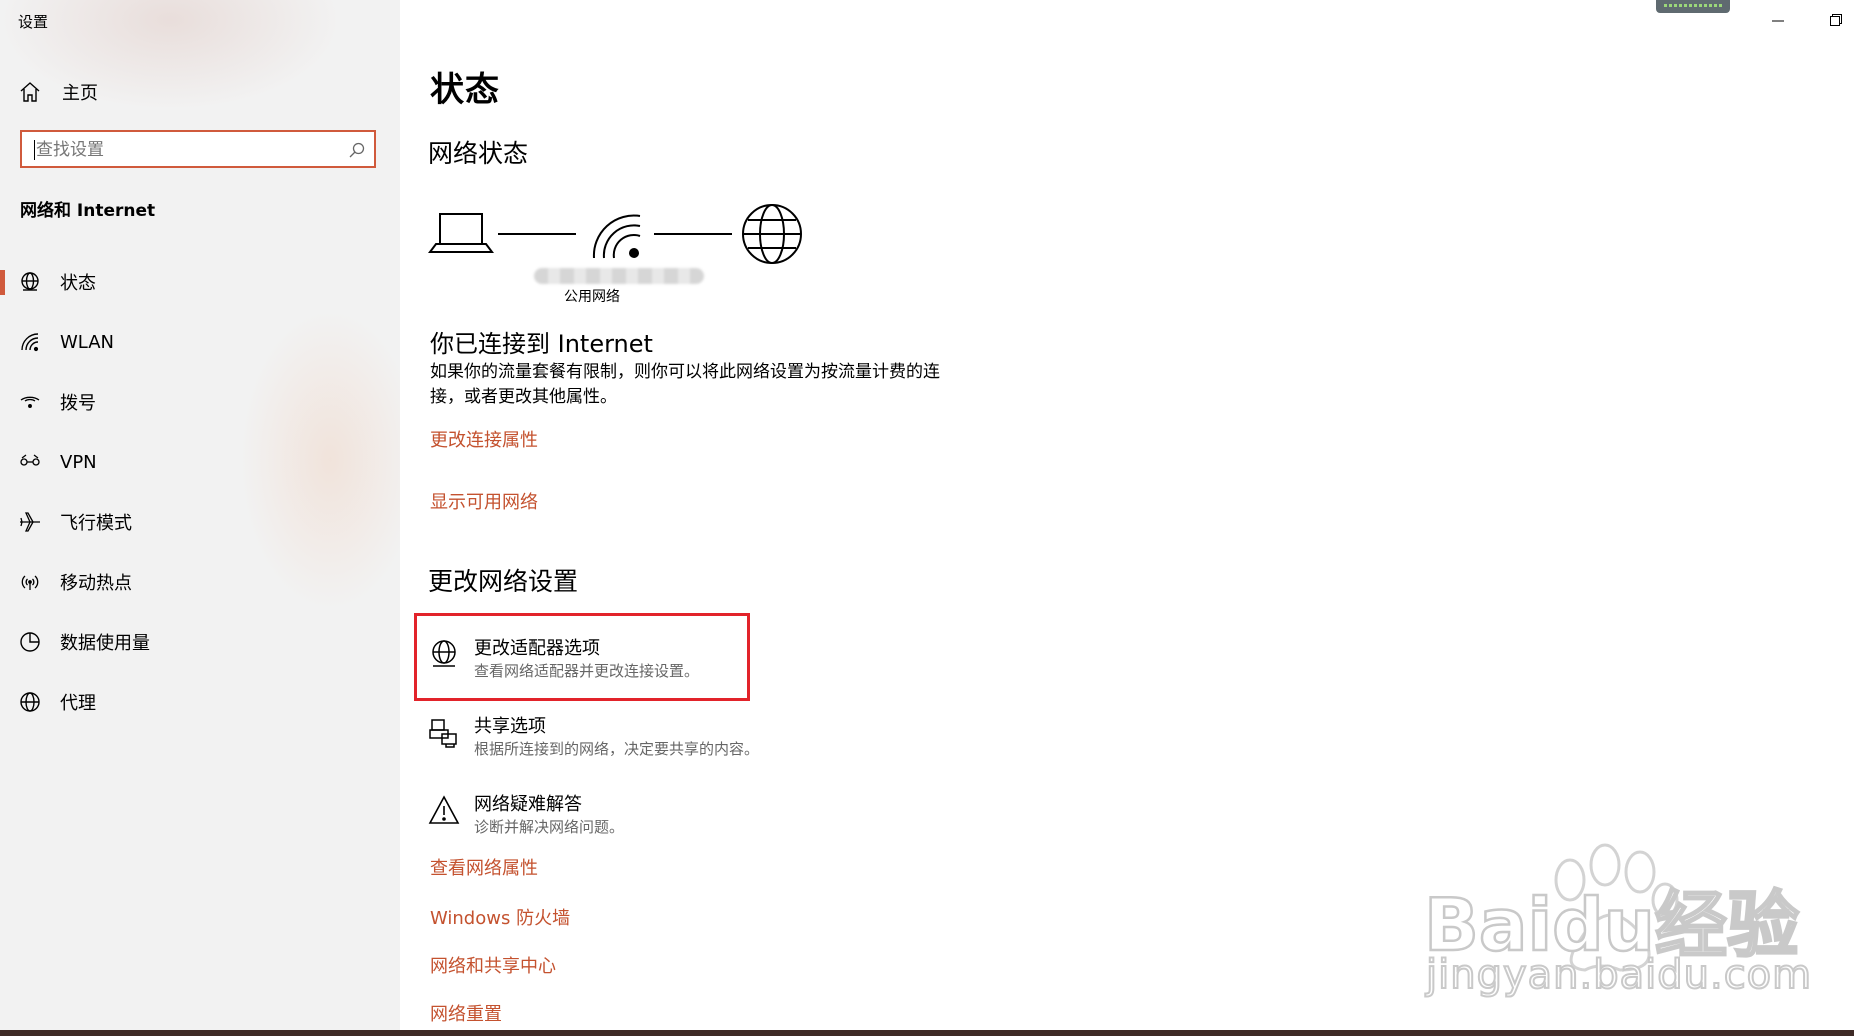 The width and height of the screenshot is (1854, 1036). I want to click on sidebar-item-wlan: WLAN, so click(200, 342).